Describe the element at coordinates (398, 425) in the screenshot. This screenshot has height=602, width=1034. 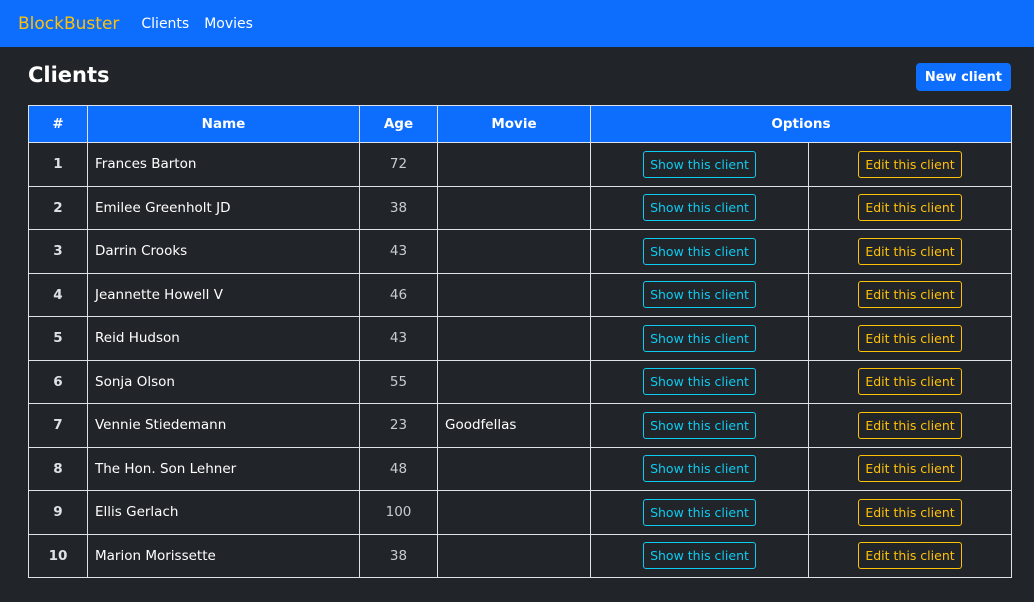
I see `client-age: 23` at that location.